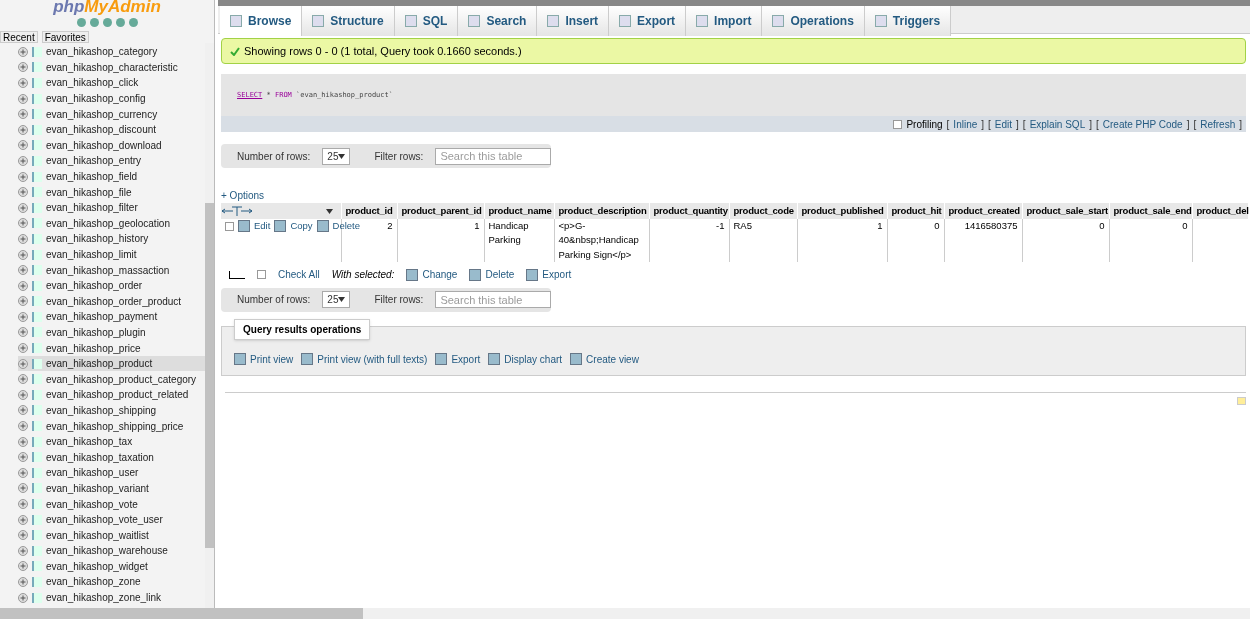 The width and height of the screenshot is (1250, 619). What do you see at coordinates (111, 332) in the screenshot?
I see `table-list-item: evan_hikashop_plugin` at bounding box center [111, 332].